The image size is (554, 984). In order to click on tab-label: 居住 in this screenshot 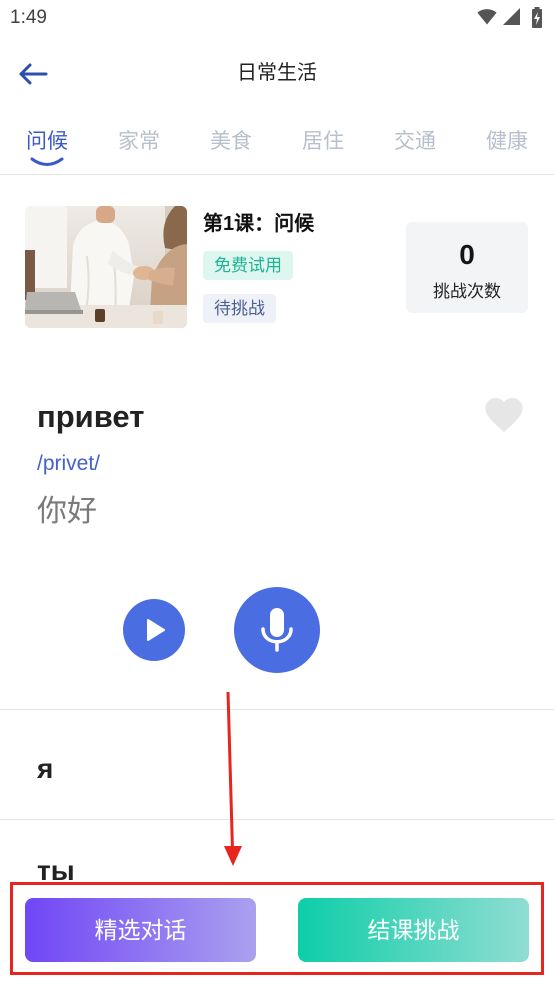, I will do `click(323, 141)`.